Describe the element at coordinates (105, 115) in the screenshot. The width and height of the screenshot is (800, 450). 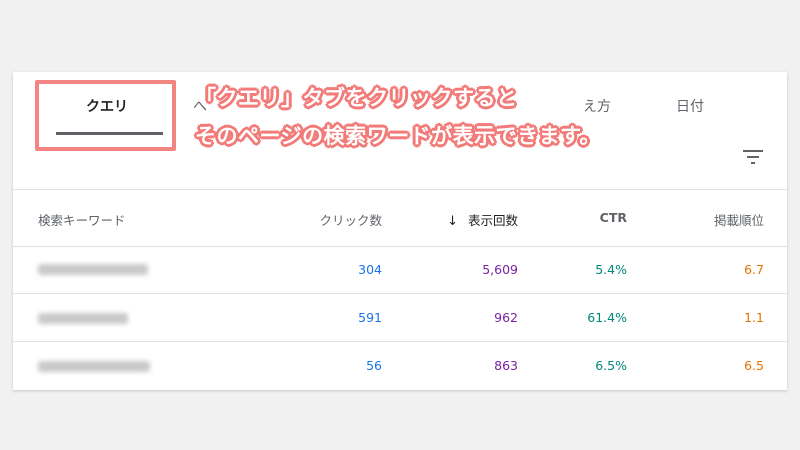
I see `query-tab-highlight` at that location.